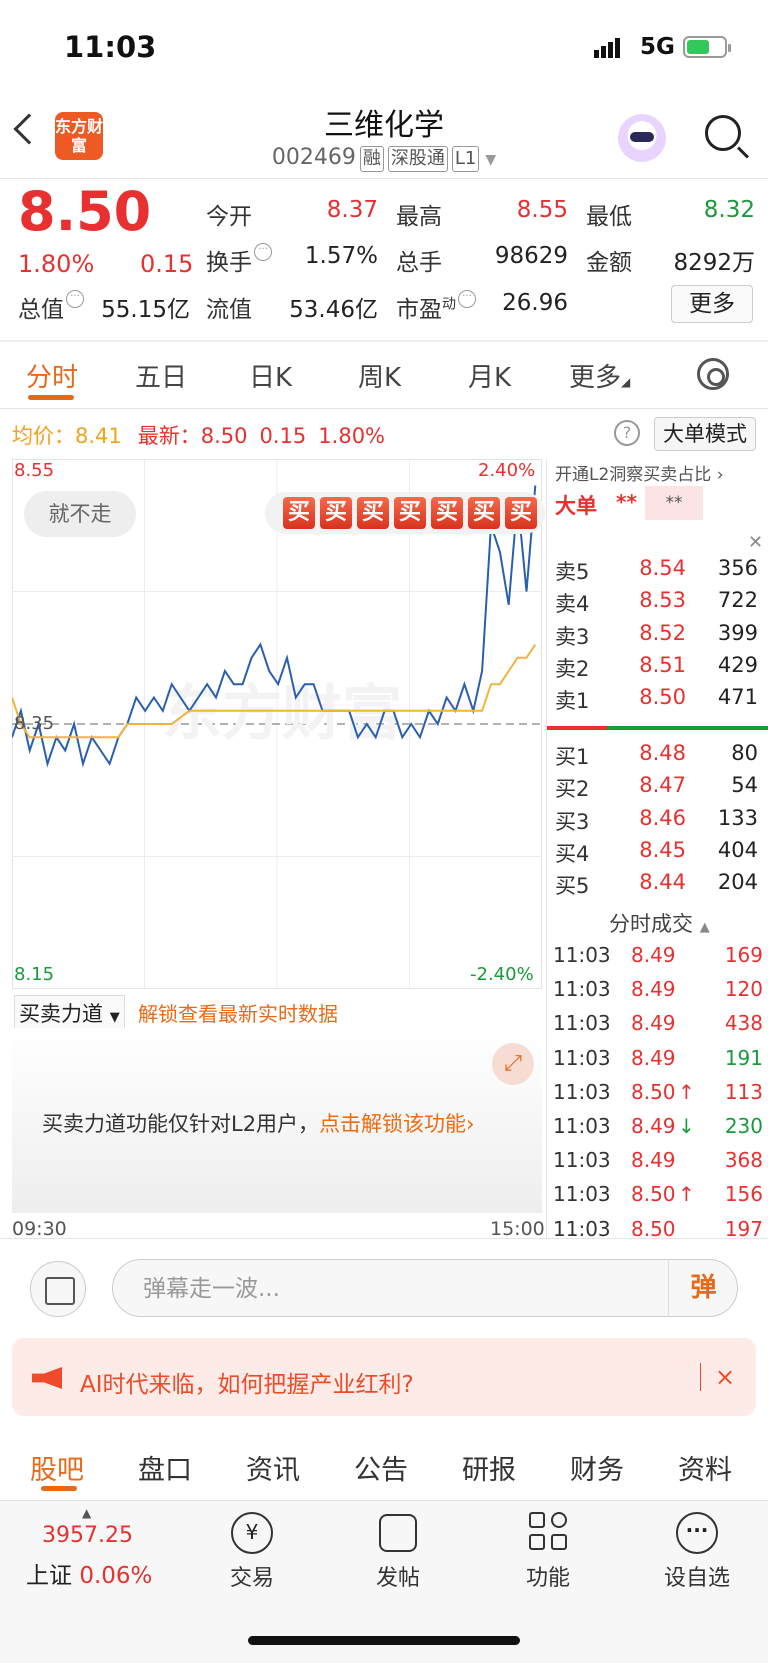  Describe the element at coordinates (252, 1533) in the screenshot. I see `trade-icon: ¥` at that location.